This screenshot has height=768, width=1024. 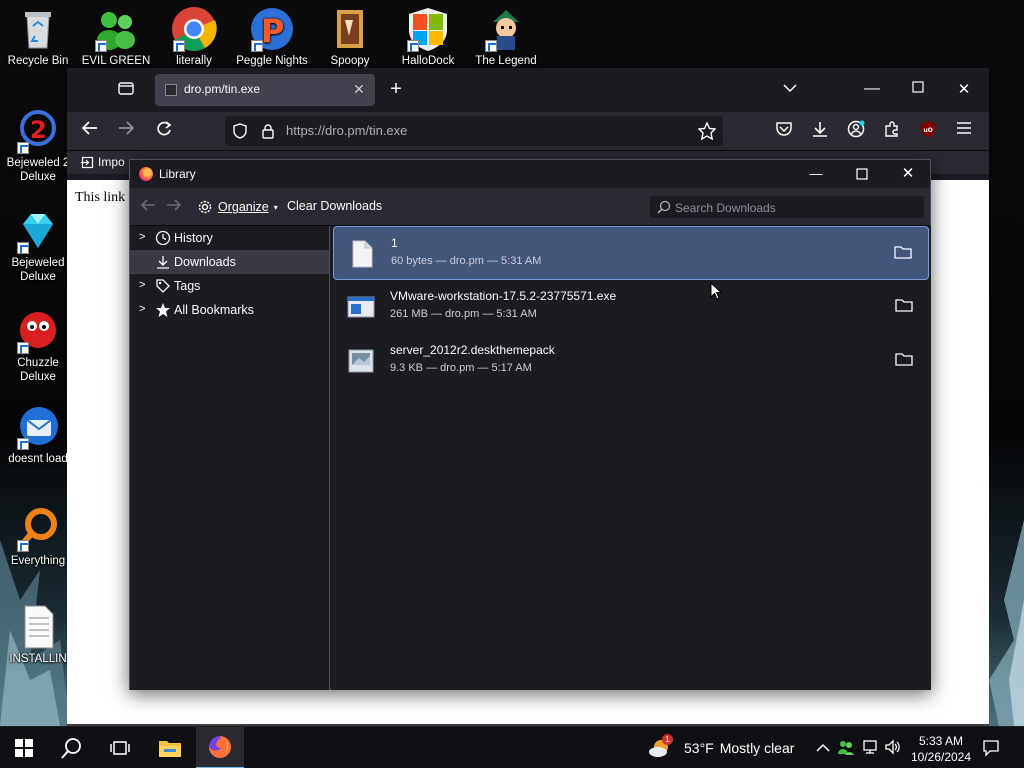 I want to click on extensions-button, so click(x=892, y=131).